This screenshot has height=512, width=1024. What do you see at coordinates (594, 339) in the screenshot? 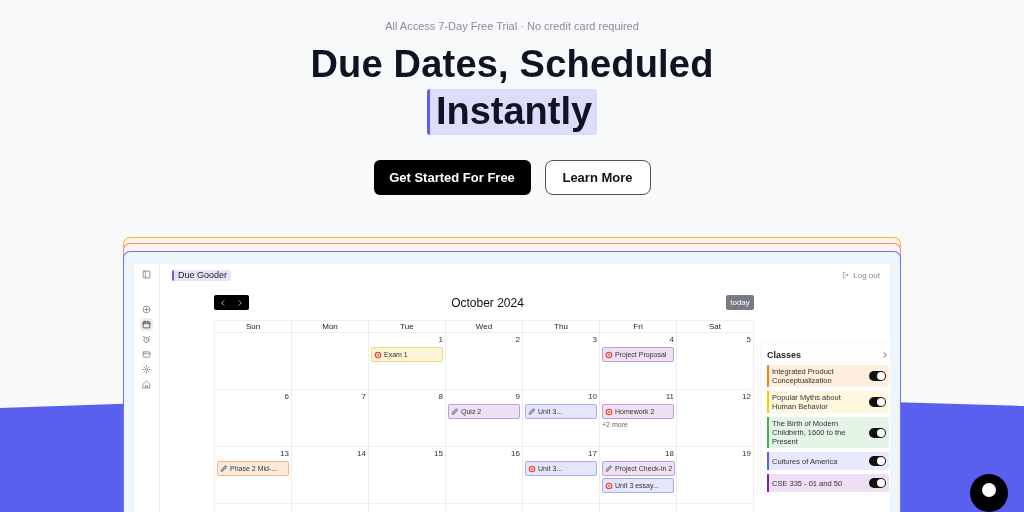
I see `day-number: 3` at bounding box center [594, 339].